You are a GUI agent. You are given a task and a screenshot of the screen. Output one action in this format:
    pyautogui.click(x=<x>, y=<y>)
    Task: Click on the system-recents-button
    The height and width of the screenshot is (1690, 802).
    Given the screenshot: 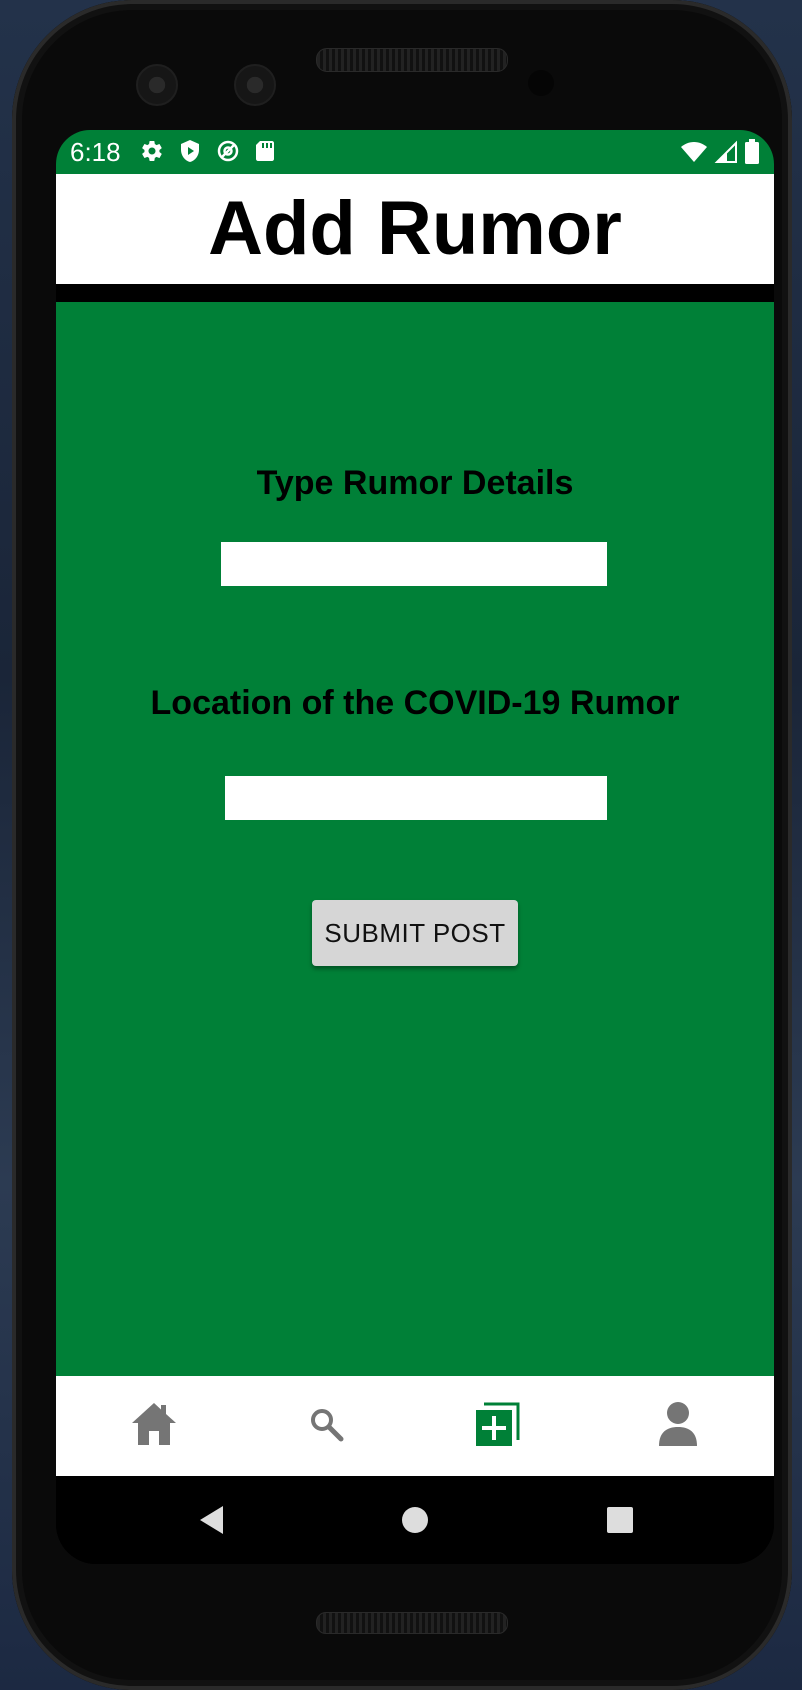 What is the action you would take?
    pyautogui.click(x=620, y=1522)
    